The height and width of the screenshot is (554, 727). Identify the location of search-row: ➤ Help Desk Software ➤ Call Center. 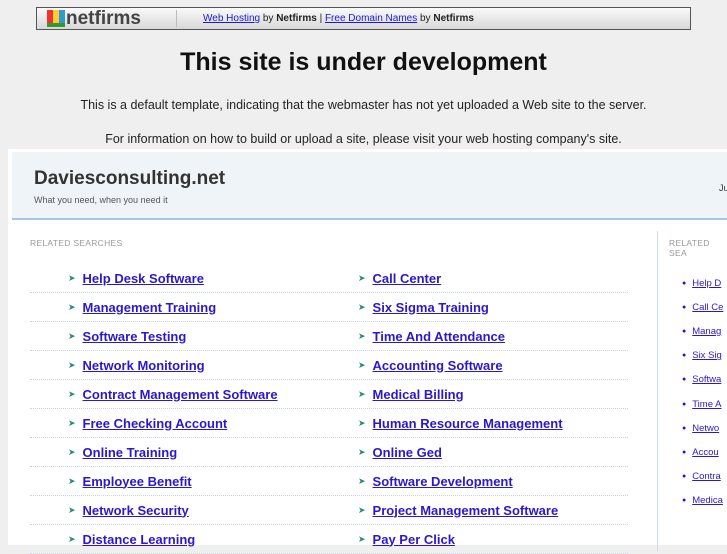
(329, 278).